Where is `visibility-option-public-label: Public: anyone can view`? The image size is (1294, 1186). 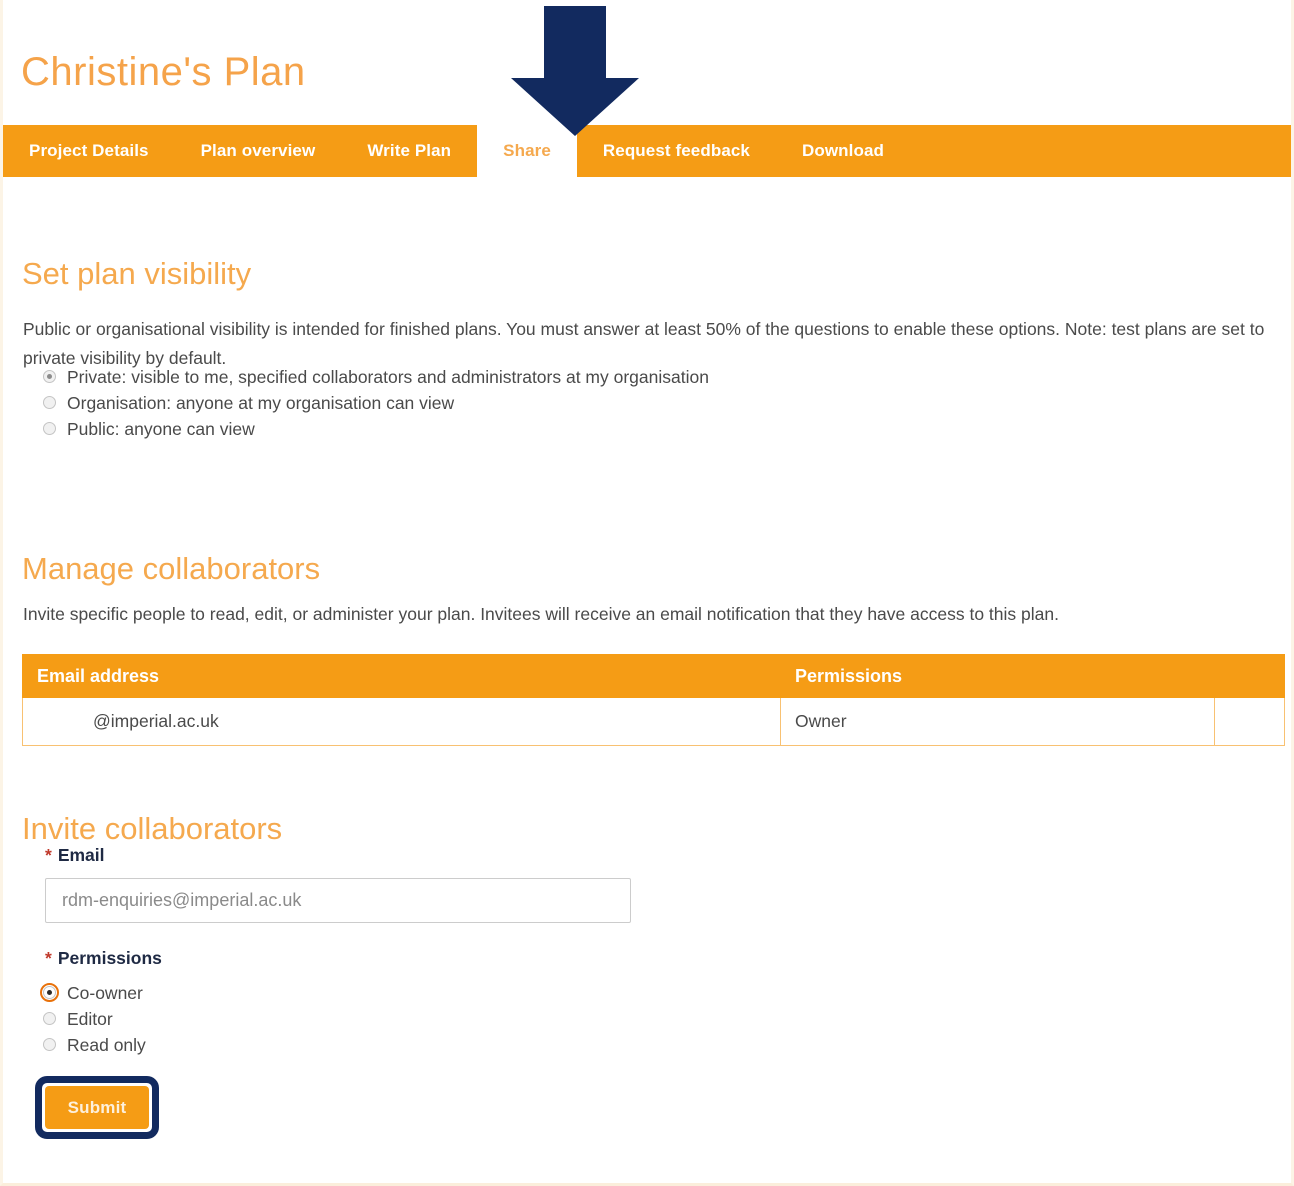 visibility-option-public-label: Public: anyone can view is located at coordinates (161, 429).